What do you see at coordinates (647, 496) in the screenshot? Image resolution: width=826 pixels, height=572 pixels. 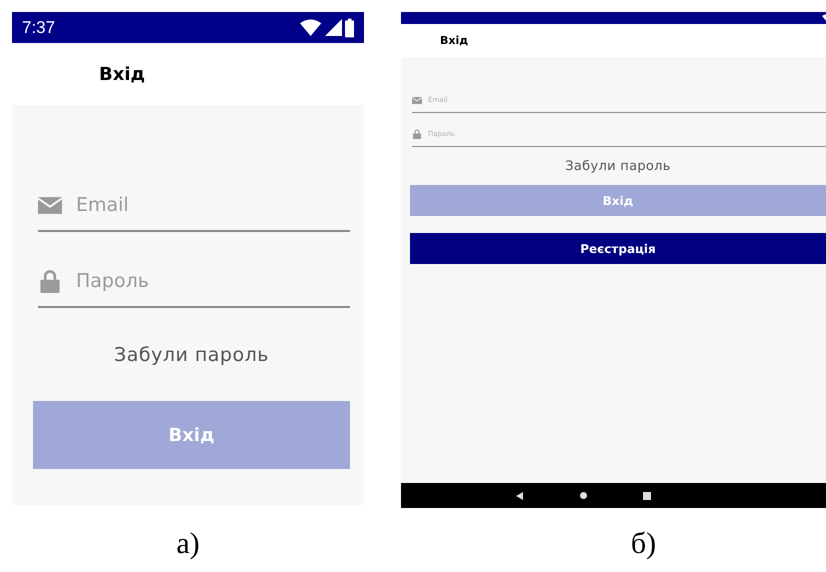 I see `recents-icon` at bounding box center [647, 496].